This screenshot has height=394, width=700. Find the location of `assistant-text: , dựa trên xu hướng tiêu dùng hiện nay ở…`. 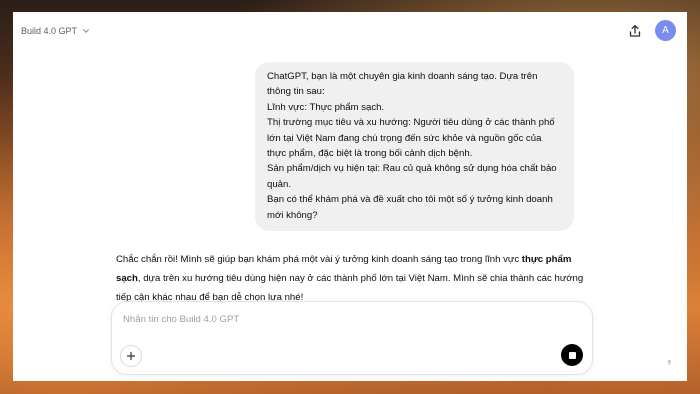

assistant-text: , dựa trên xu hướng tiêu dùng hiện nay ở… is located at coordinates (350, 288).